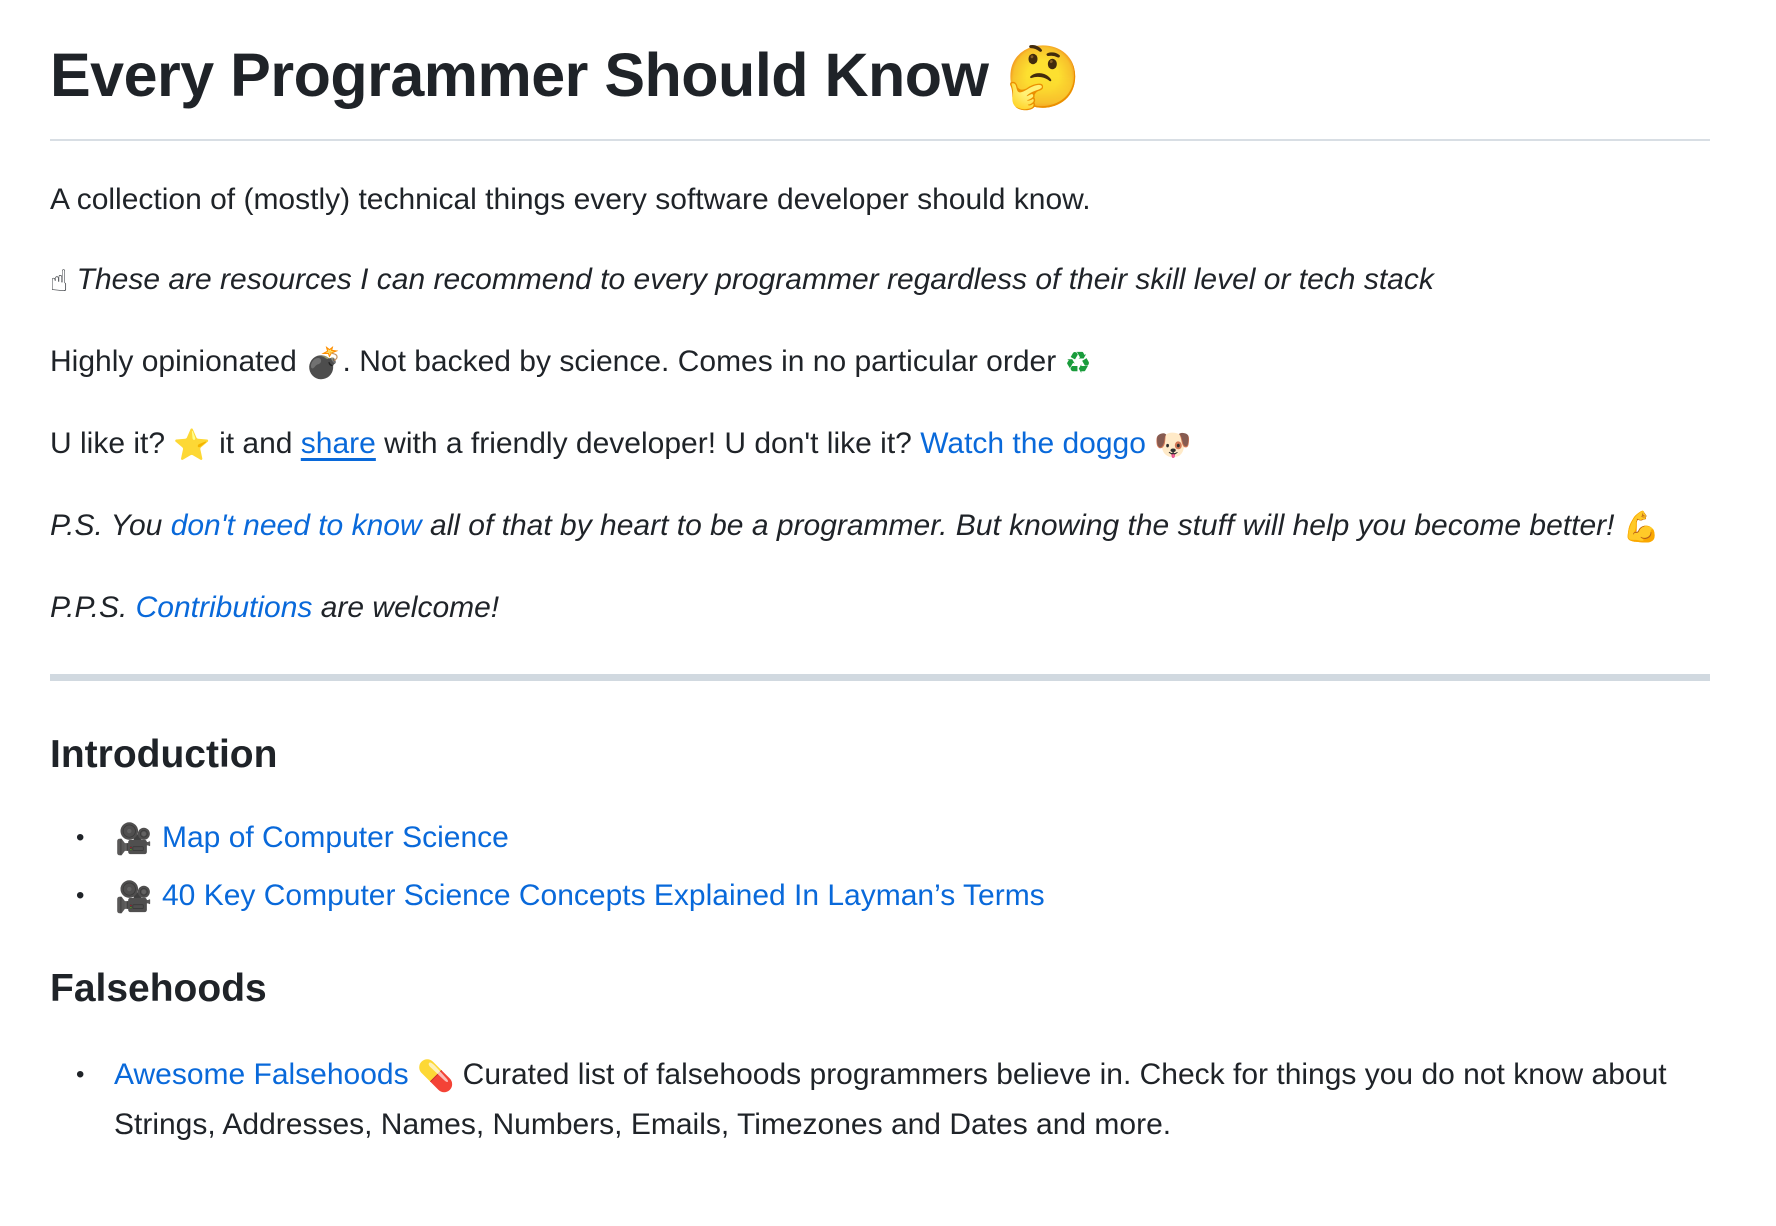  What do you see at coordinates (112, 443) in the screenshot?
I see `like-text-1: U like it?` at bounding box center [112, 443].